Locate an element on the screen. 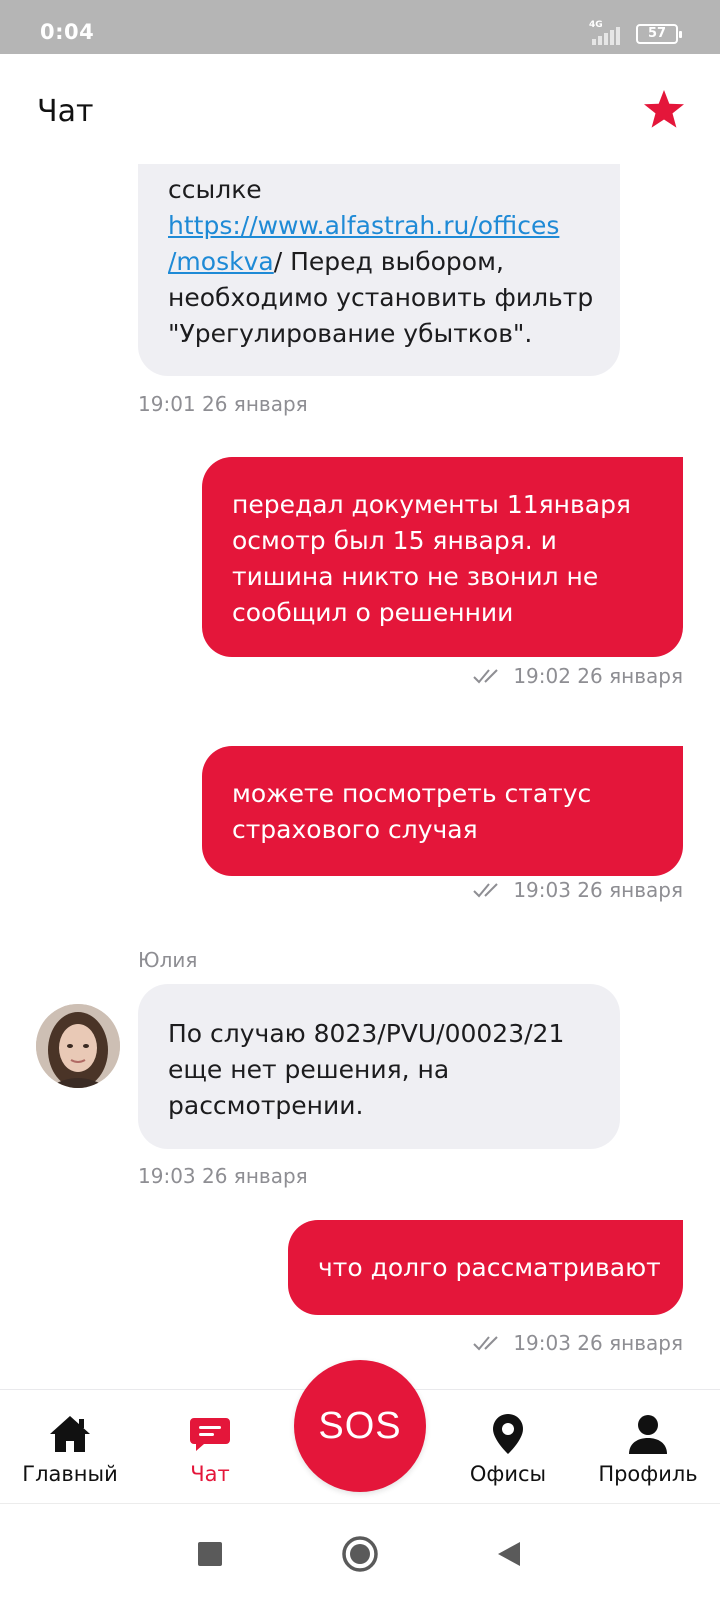 The image size is (720, 1600). message-text: еще нет решения, на is located at coordinates (309, 1069).